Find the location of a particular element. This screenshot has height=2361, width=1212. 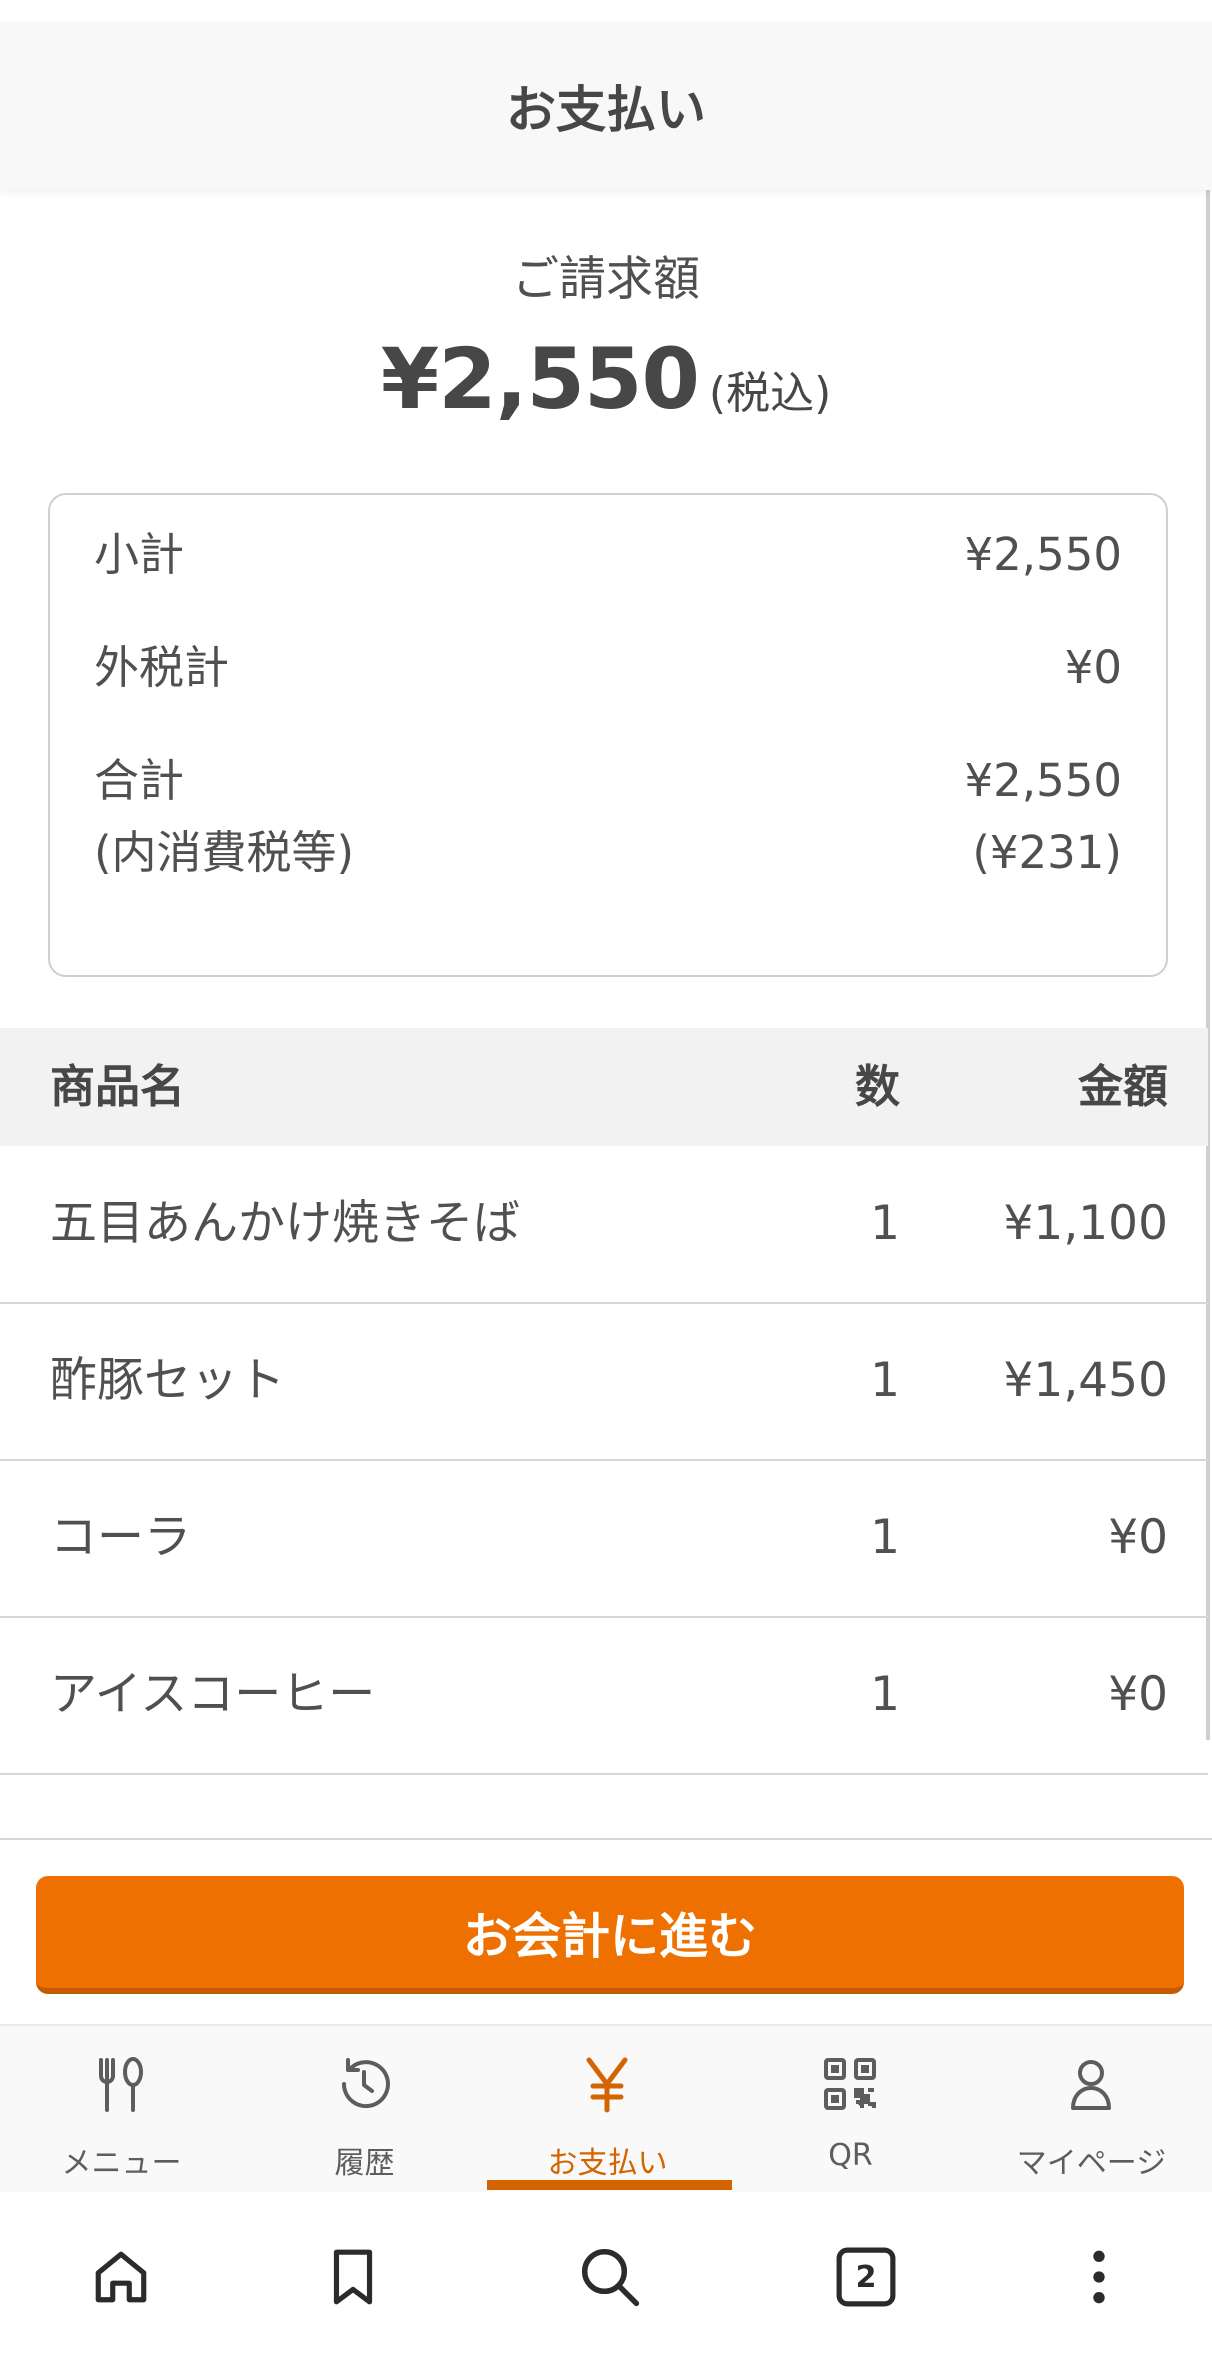

search-button is located at coordinates (610, 2277).